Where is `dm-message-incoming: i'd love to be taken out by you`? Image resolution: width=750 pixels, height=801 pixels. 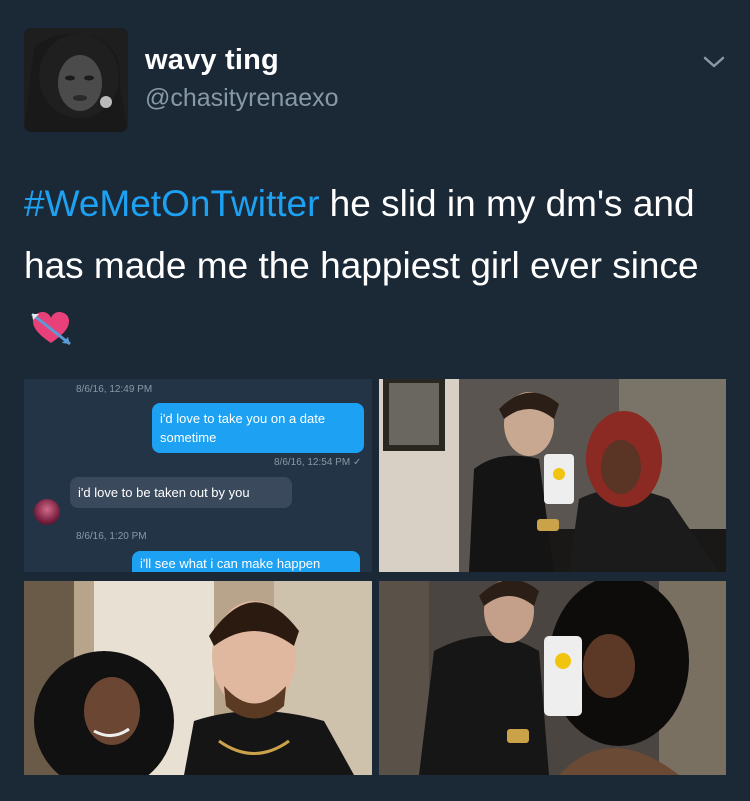 dm-message-incoming: i'd love to be taken out by you is located at coordinates (181, 492).